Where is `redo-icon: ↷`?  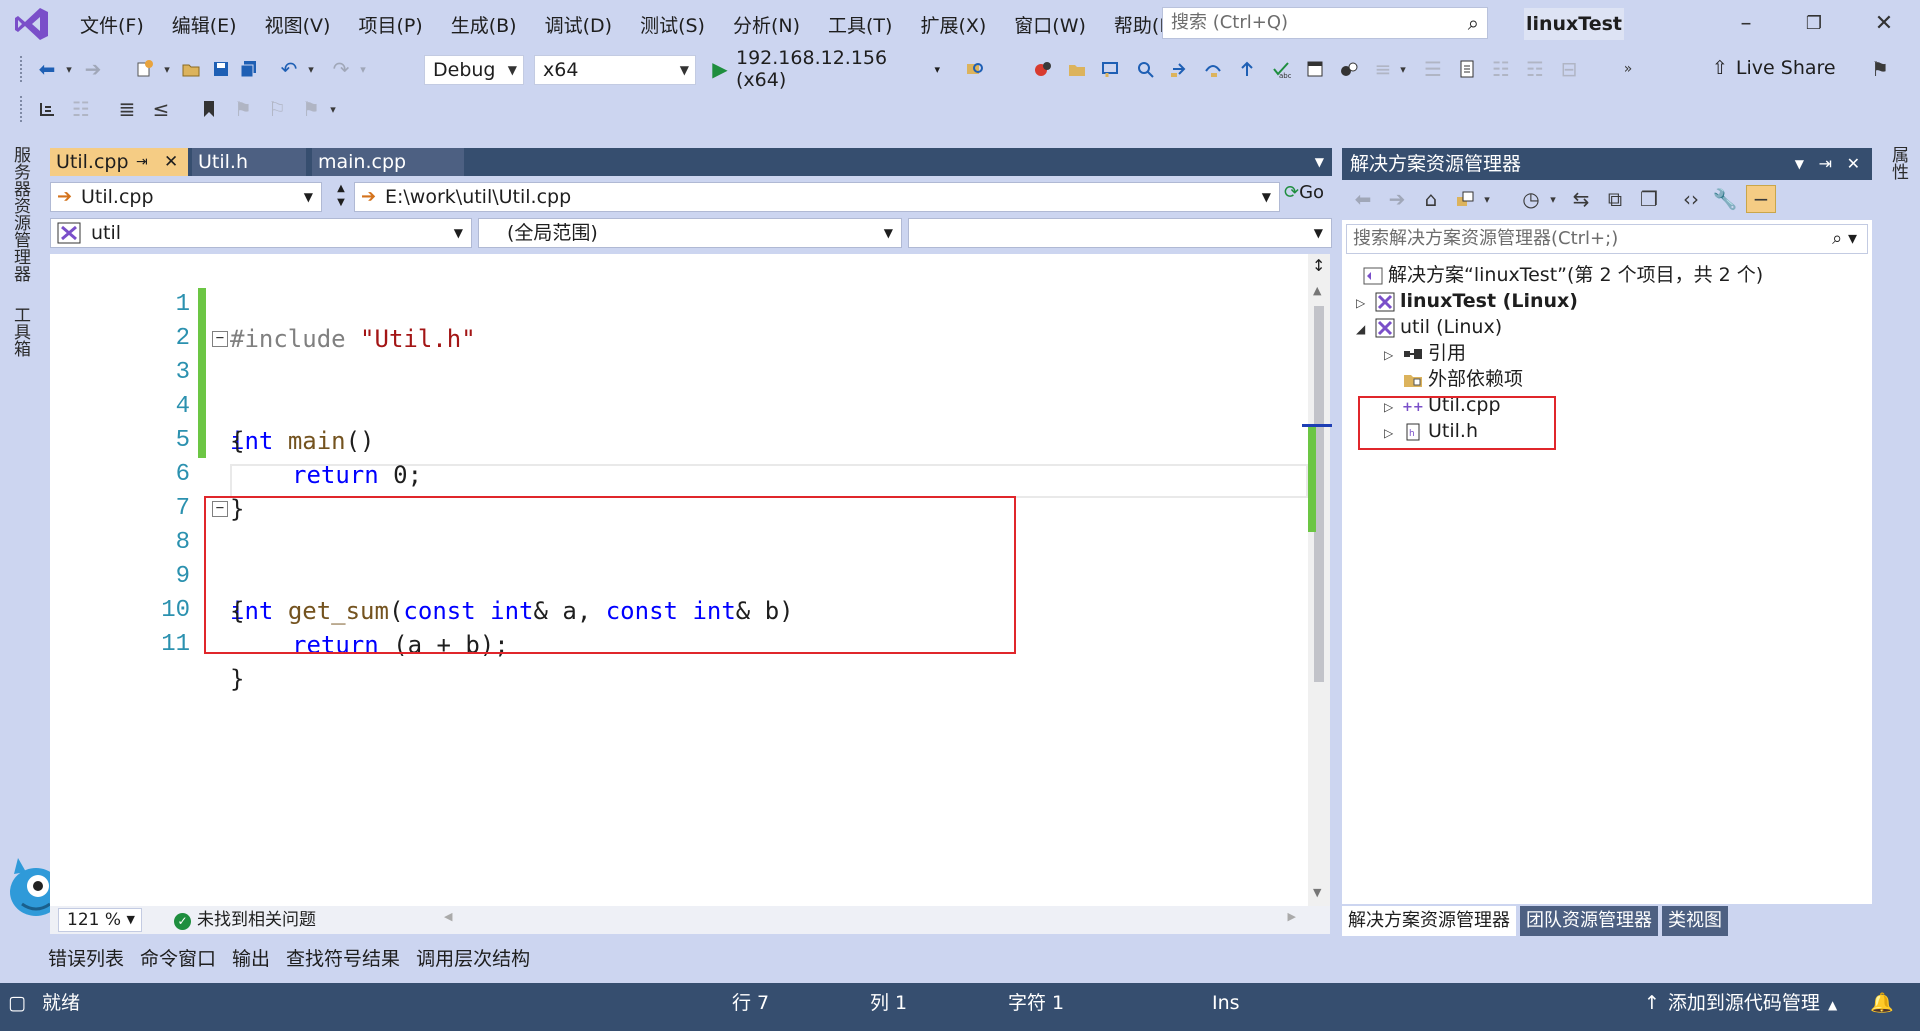
redo-icon: ↷ is located at coordinates (341, 69).